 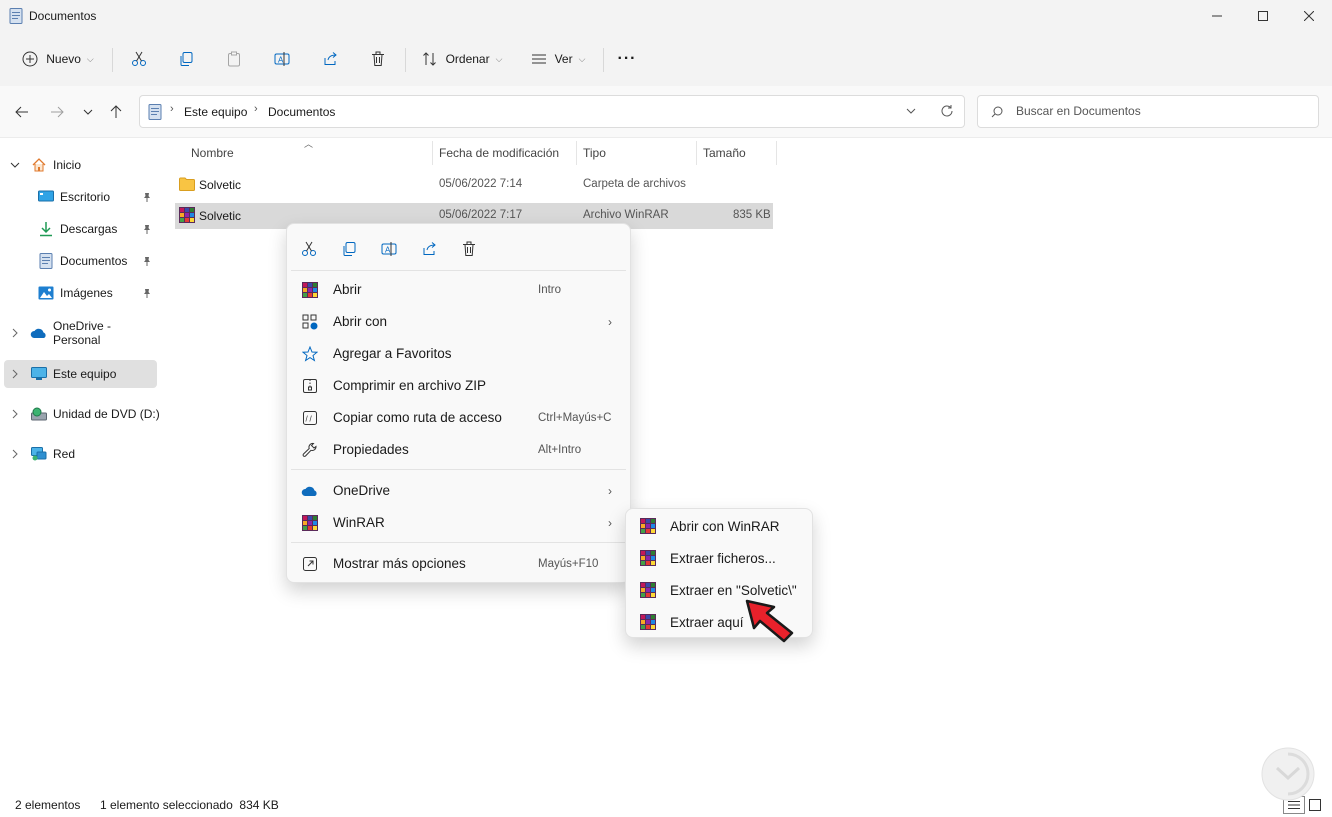 What do you see at coordinates (458, 385) in the screenshot?
I see `menu-item-comprimir-zip: Comprimir en archivo ZIP` at bounding box center [458, 385].